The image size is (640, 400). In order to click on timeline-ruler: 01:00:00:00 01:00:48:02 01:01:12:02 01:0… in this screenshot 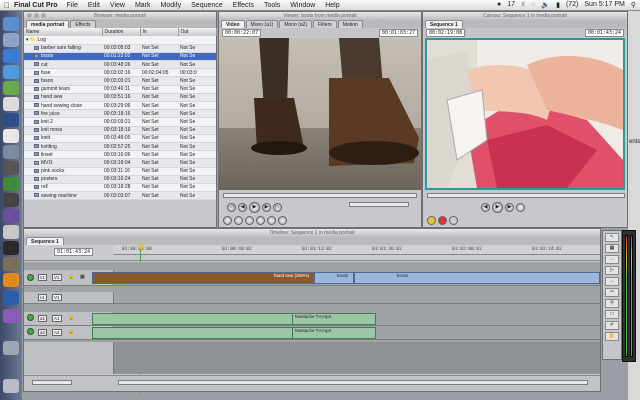, I will do `click(357, 250)`.